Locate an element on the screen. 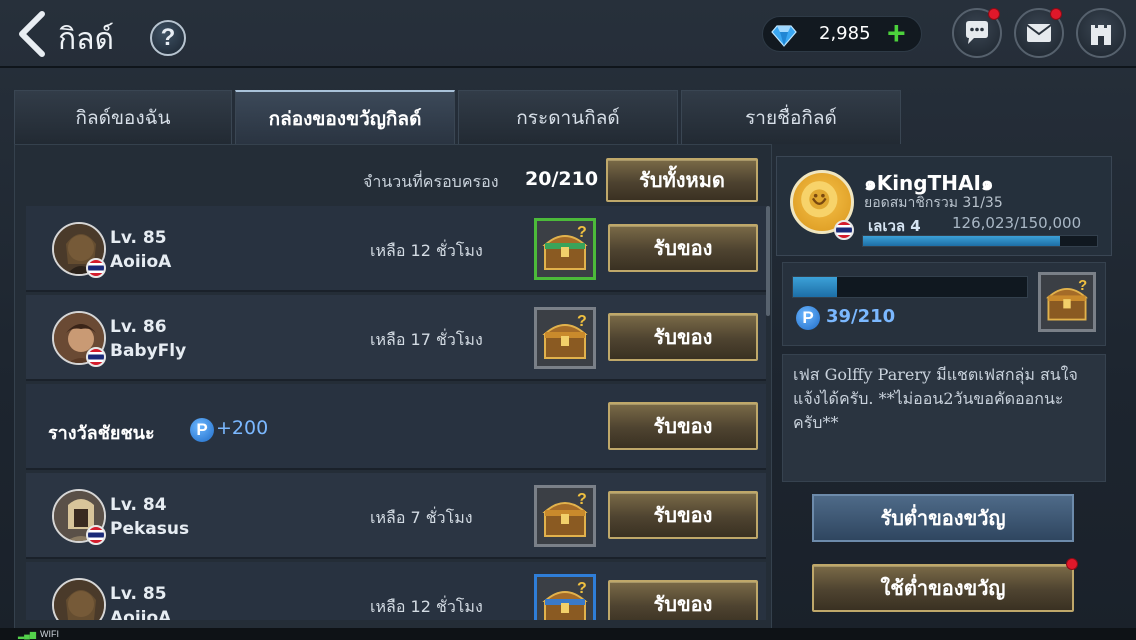 The width and height of the screenshot is (1136, 640). time-remaining: เหลือ 7 ชั่วโมง is located at coordinates (421, 517).